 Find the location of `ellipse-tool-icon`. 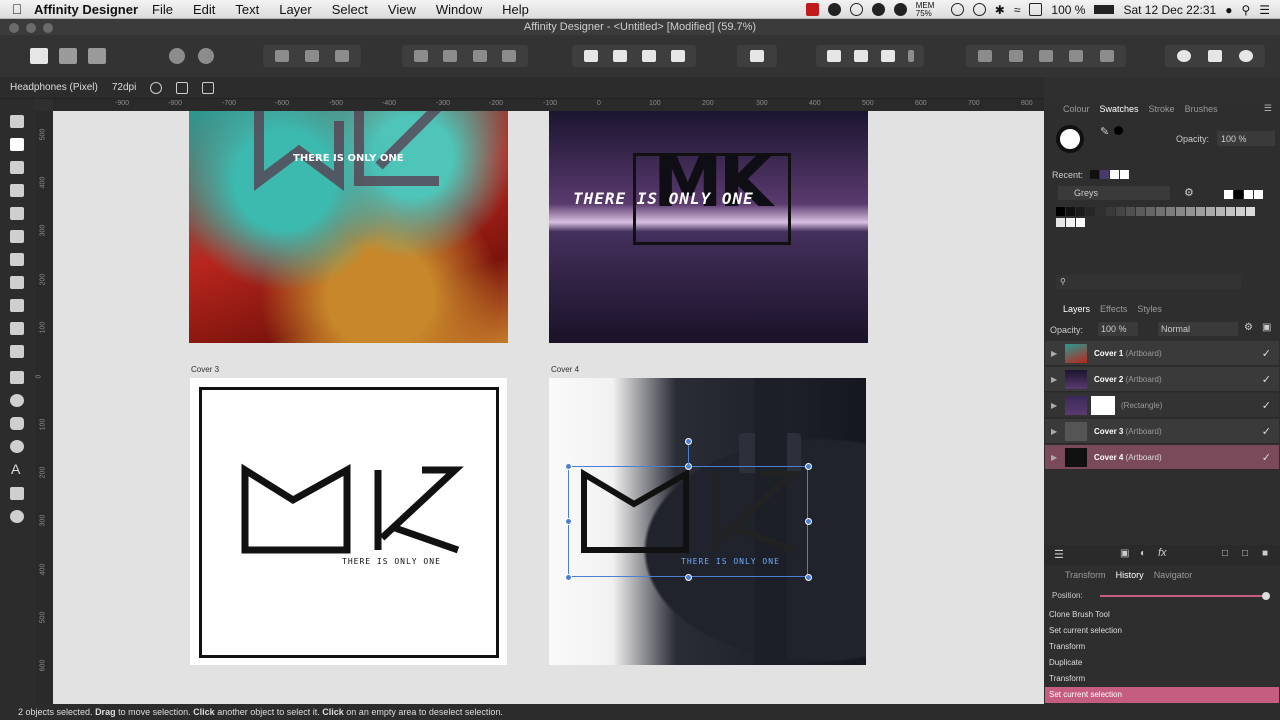

ellipse-tool-icon is located at coordinates (17, 400).